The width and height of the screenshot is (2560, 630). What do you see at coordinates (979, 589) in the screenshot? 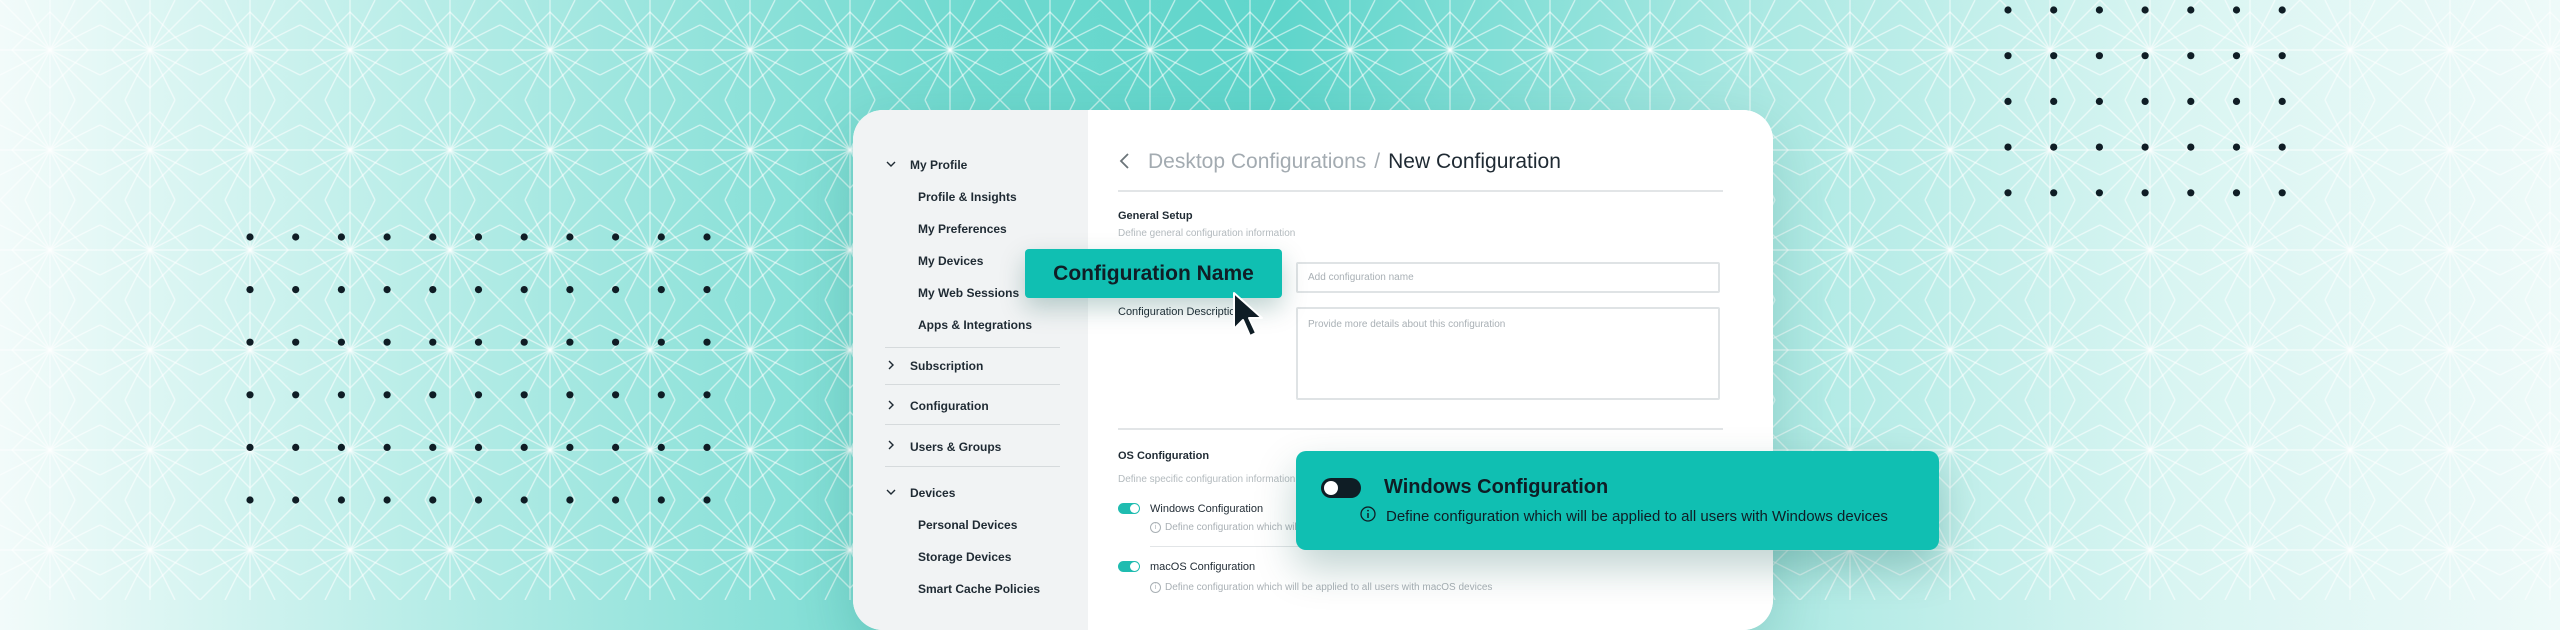
I see `sidebar-item-smart-cache-policies: Smart Cache Policies` at bounding box center [979, 589].